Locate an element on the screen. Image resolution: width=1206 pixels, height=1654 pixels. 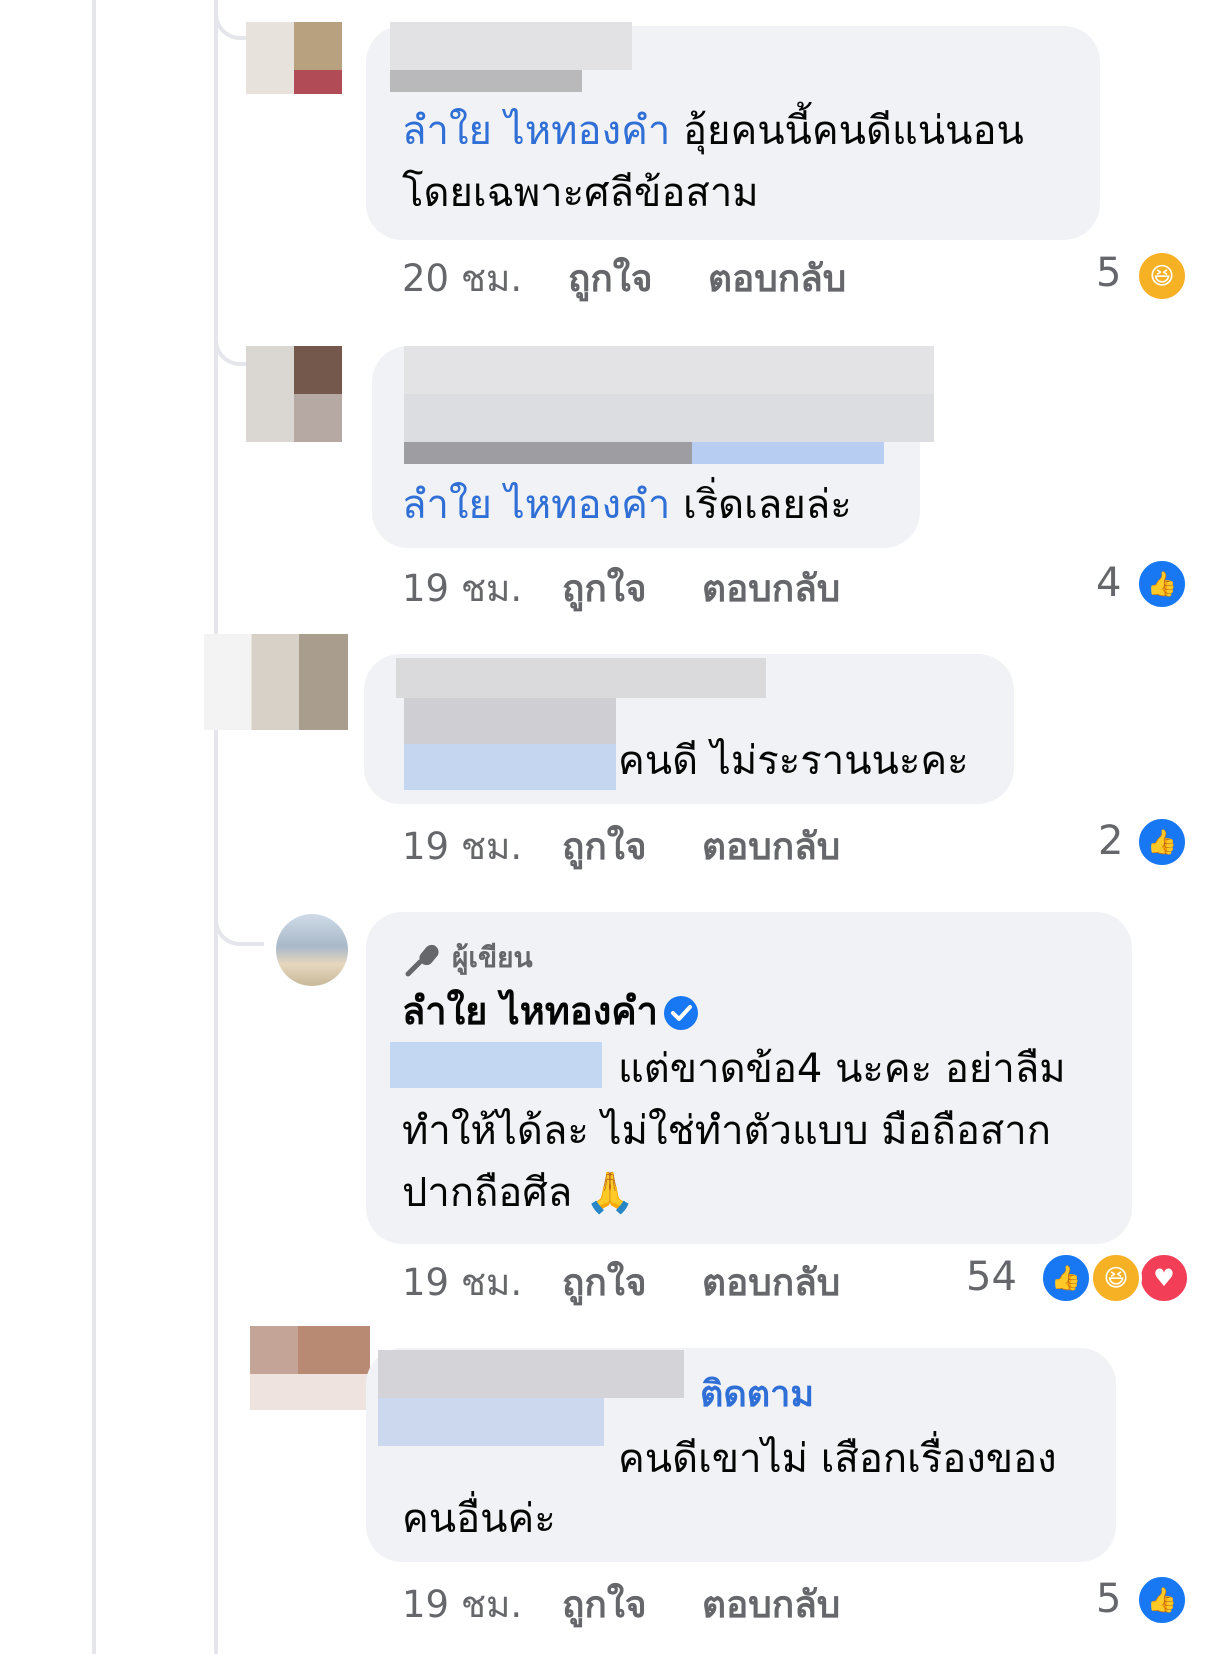
badge-label: ผู้เขียน is located at coordinates (492, 957).